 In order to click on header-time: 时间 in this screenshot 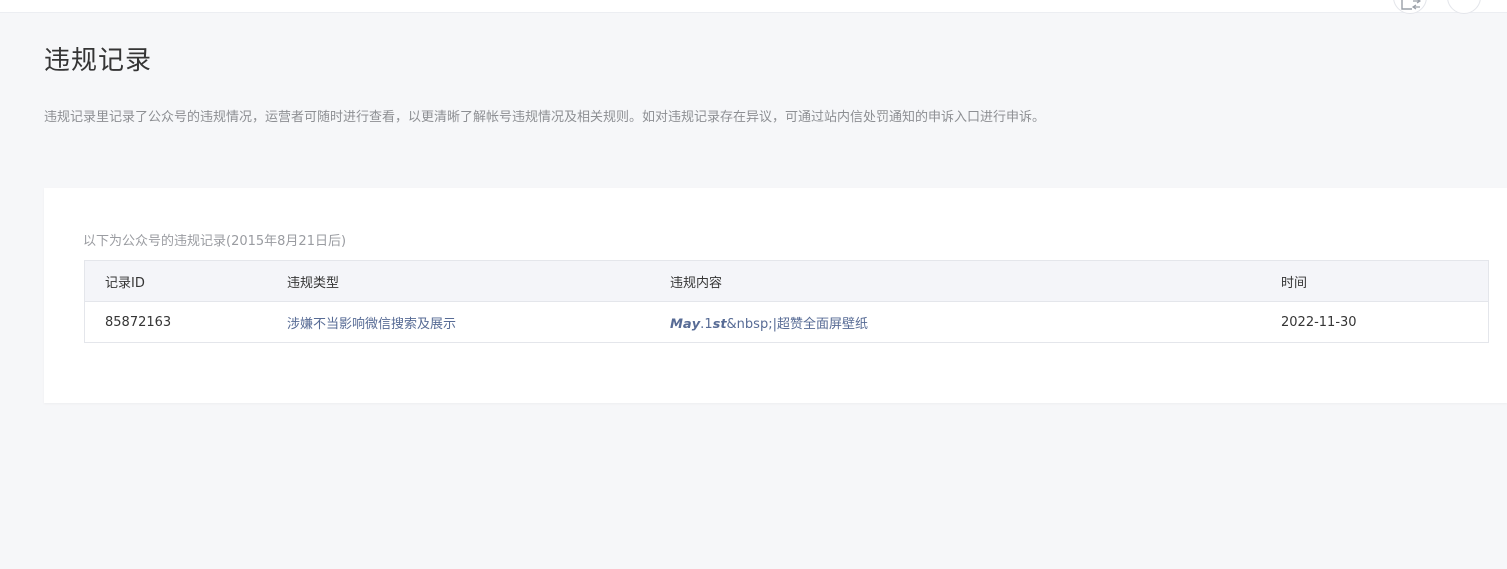, I will do `click(1375, 281)`.